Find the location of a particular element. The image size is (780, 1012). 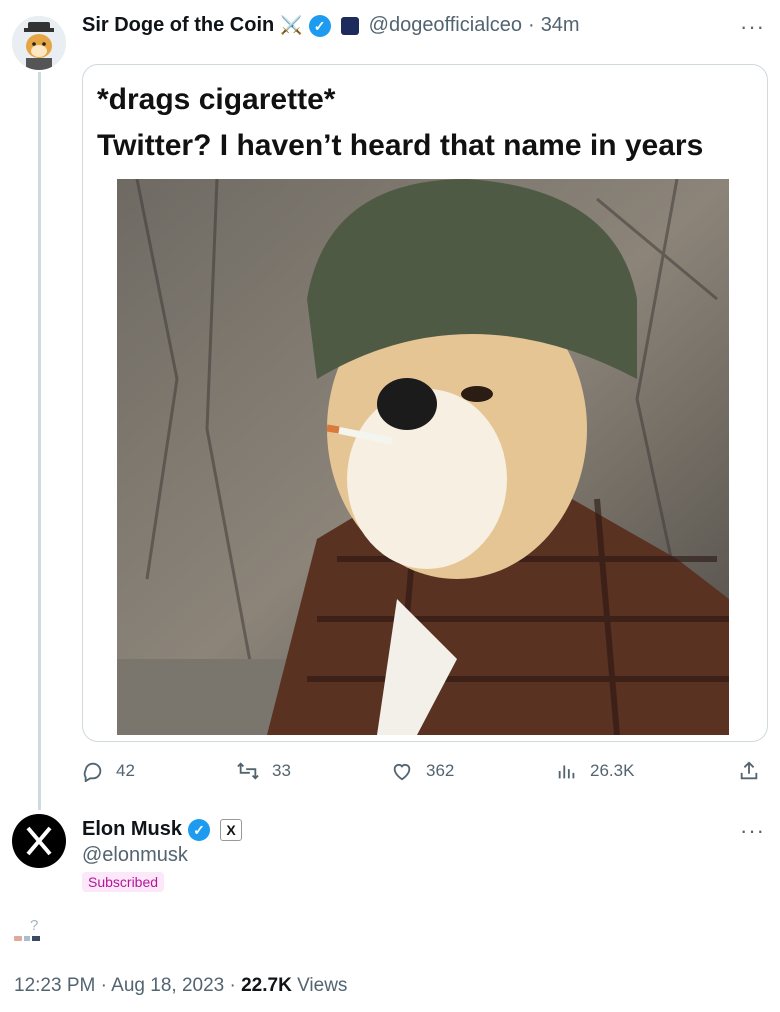

doge-avatar is located at coordinates (39, 43).